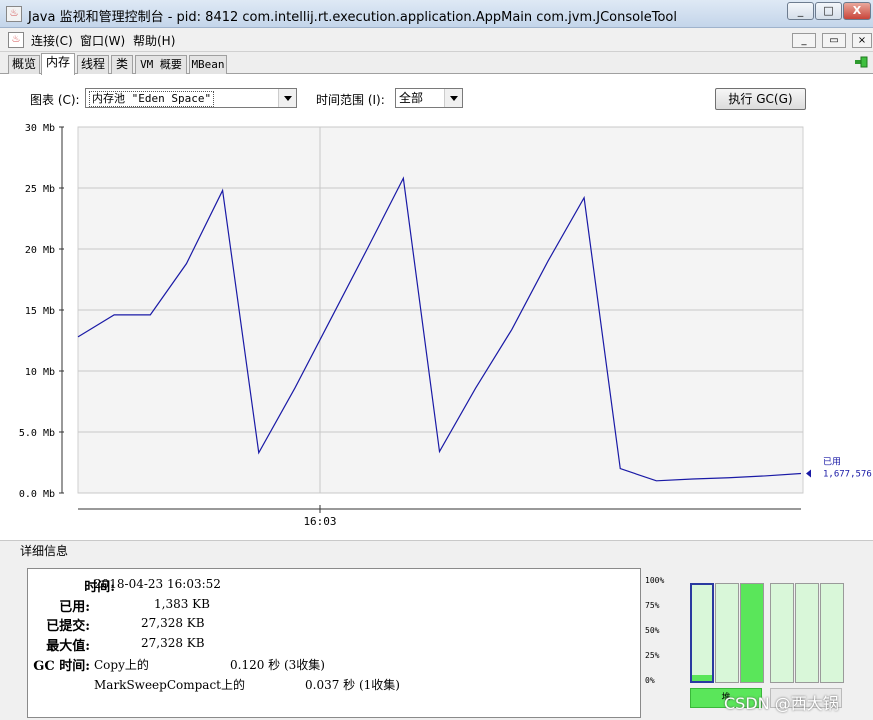  I want to click on pool-bar-code-cache, so click(782, 633).